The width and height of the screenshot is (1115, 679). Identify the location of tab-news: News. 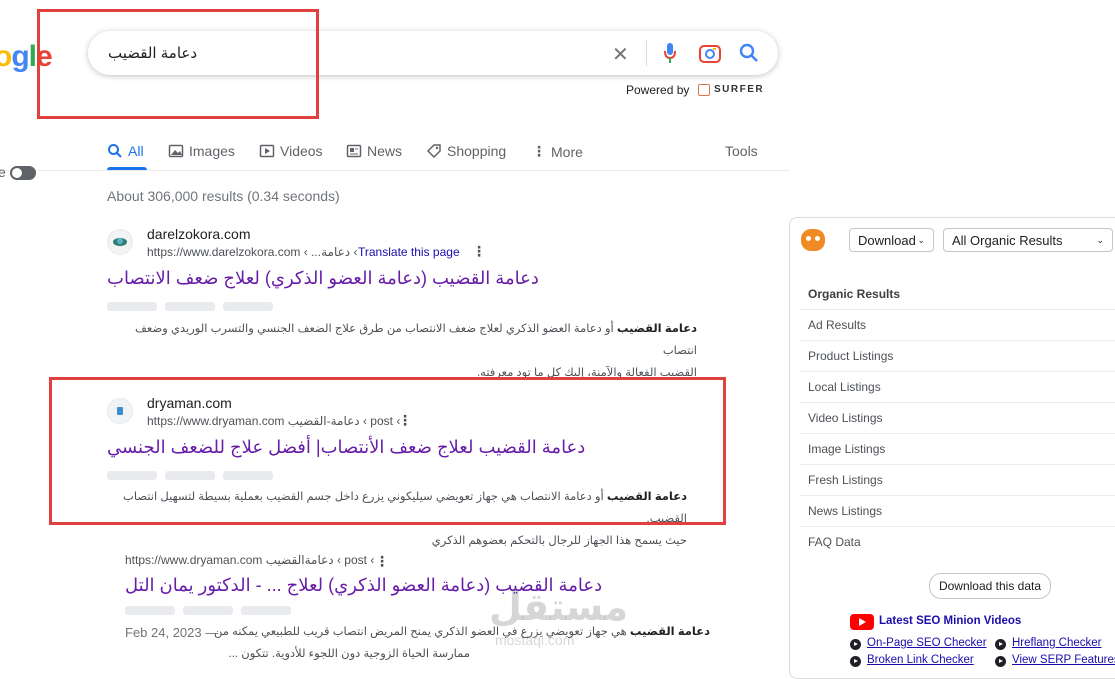
(374, 151).